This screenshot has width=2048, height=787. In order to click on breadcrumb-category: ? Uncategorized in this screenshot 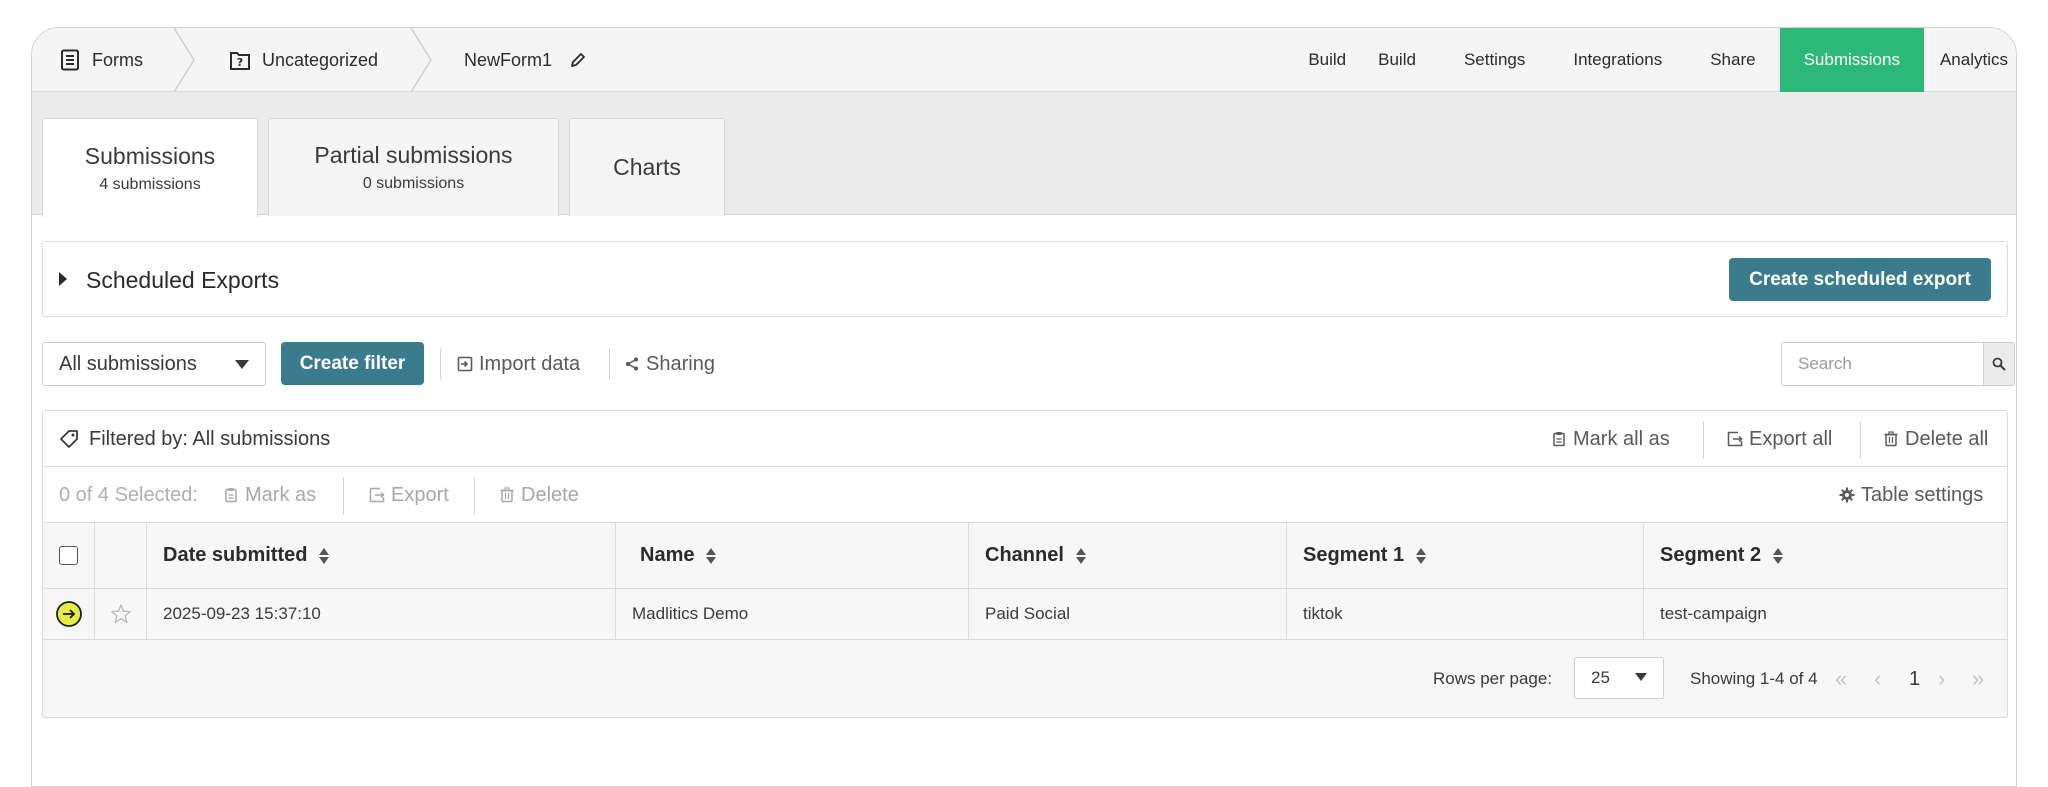, I will do `click(303, 60)`.